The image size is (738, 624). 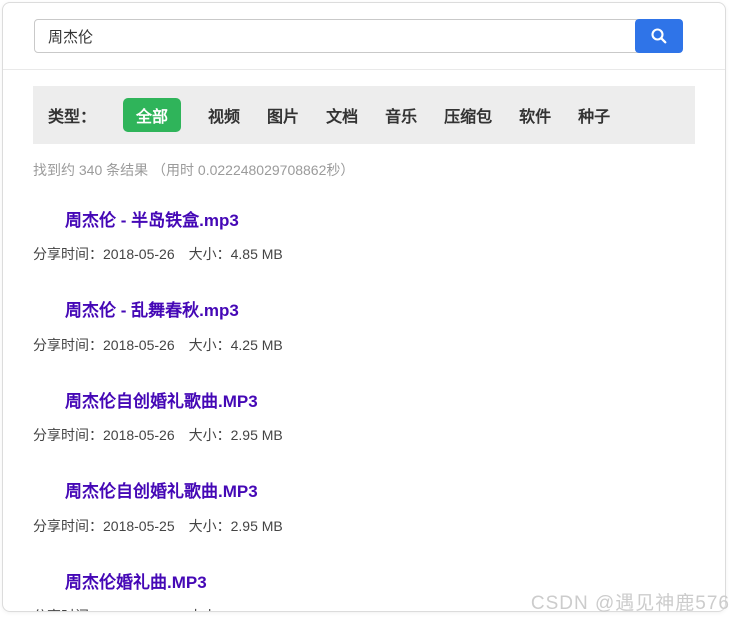 What do you see at coordinates (401, 115) in the screenshot?
I see `filter-music: 音乐` at bounding box center [401, 115].